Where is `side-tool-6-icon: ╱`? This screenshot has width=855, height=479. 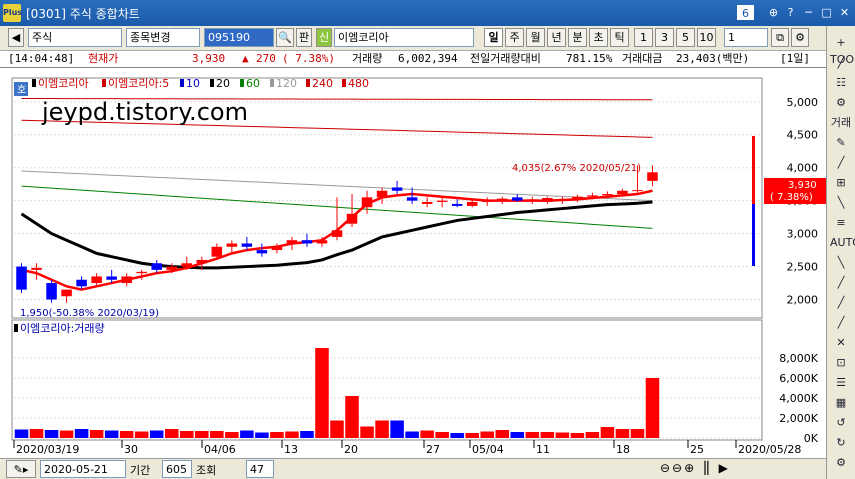 side-tool-6-icon: ╱ is located at coordinates (841, 162).